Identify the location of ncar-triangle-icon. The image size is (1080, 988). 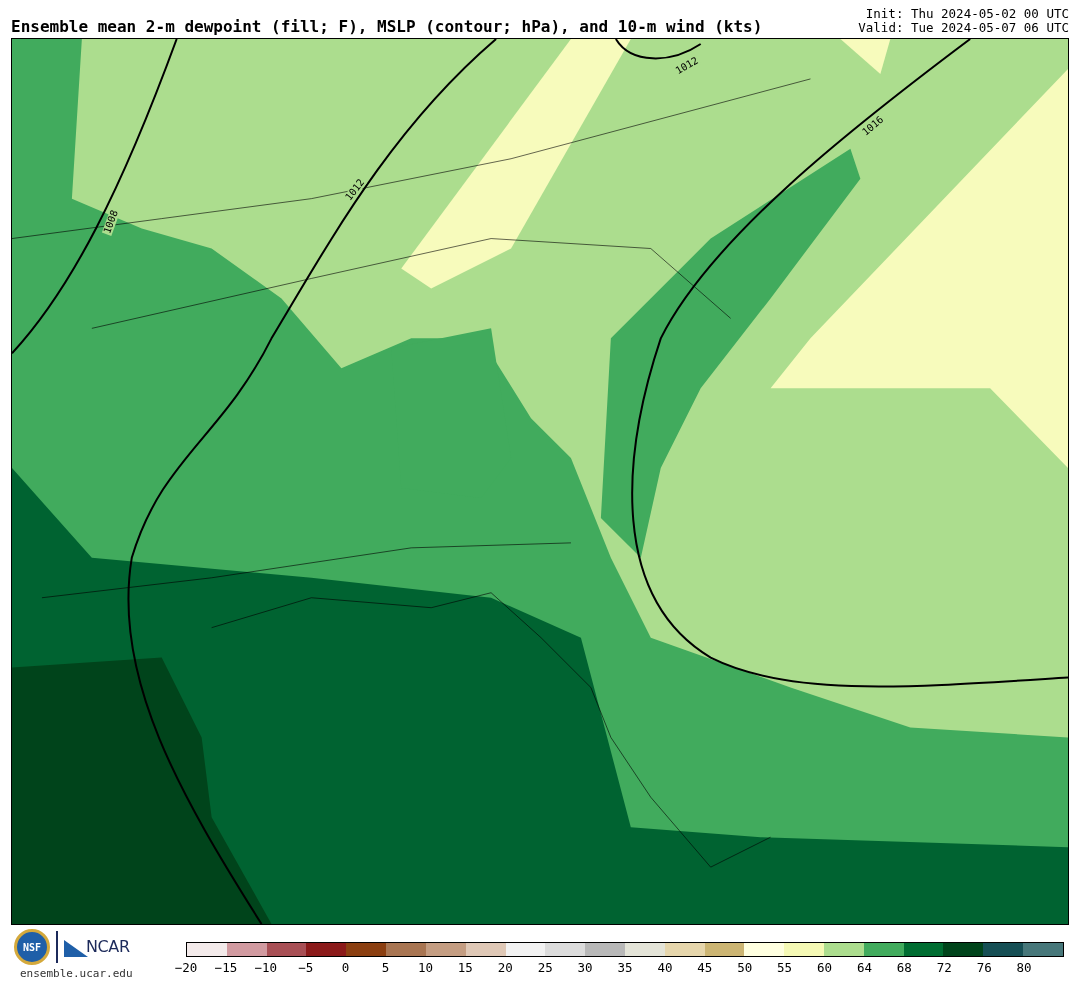
(76, 947).